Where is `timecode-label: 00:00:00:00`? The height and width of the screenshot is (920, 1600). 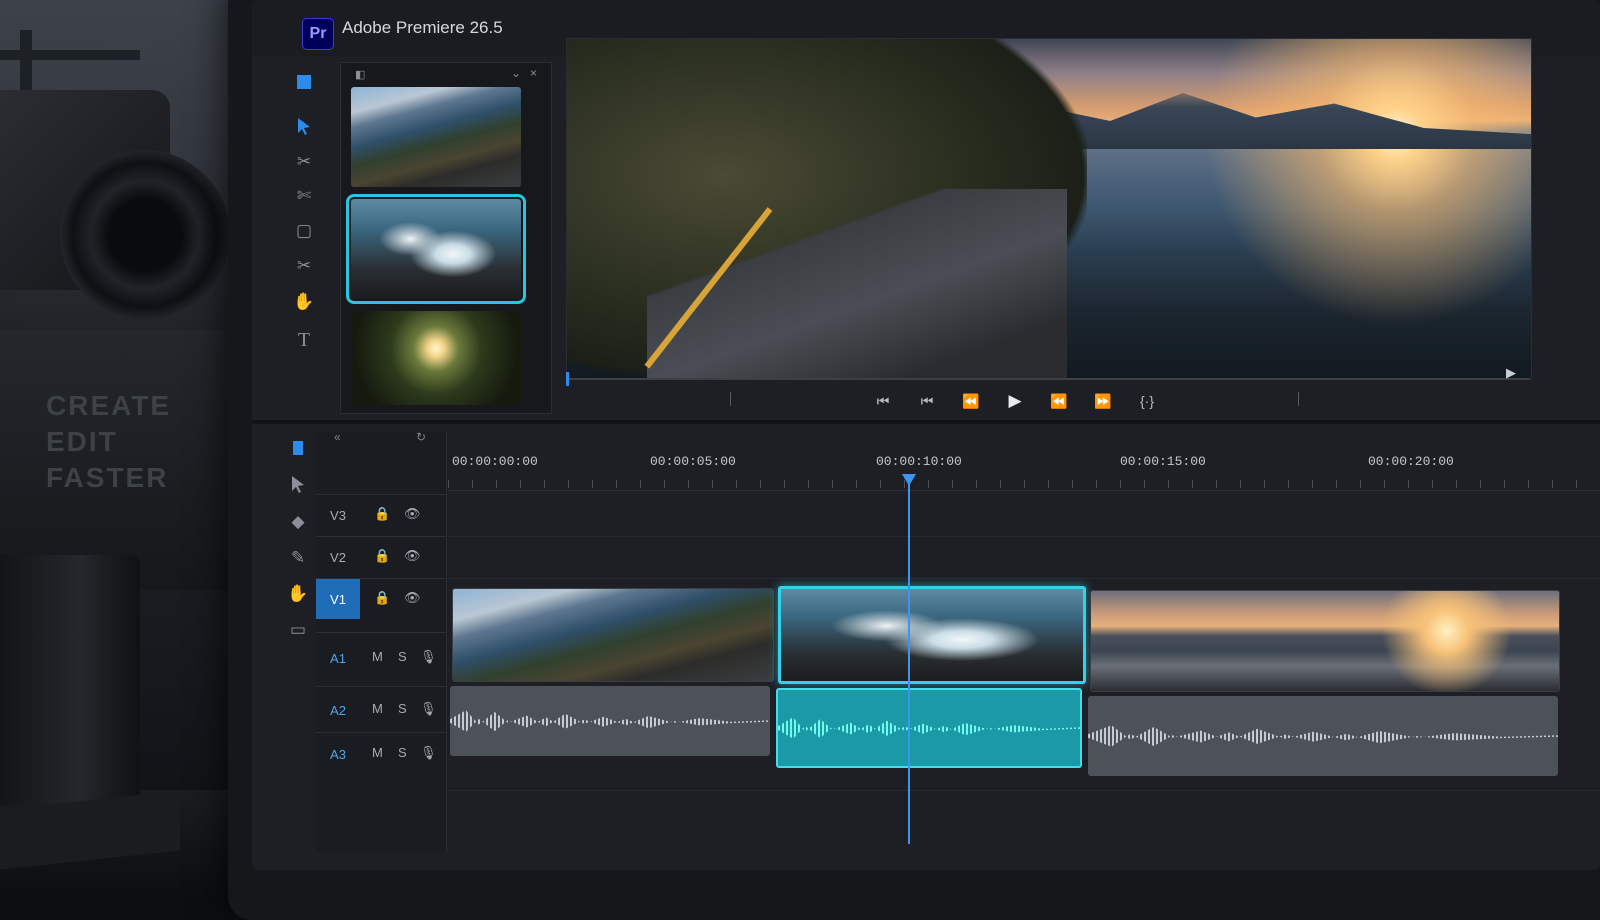 timecode-label: 00:00:00:00 is located at coordinates (495, 461).